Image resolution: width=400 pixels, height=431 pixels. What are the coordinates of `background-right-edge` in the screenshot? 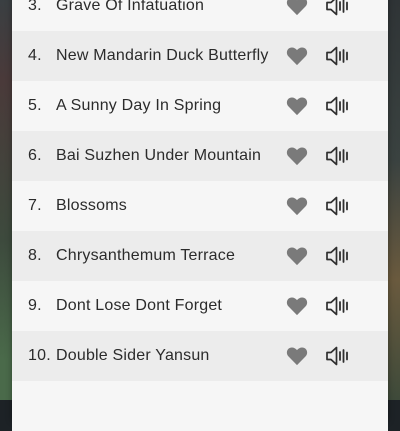 It's located at (394, 200).